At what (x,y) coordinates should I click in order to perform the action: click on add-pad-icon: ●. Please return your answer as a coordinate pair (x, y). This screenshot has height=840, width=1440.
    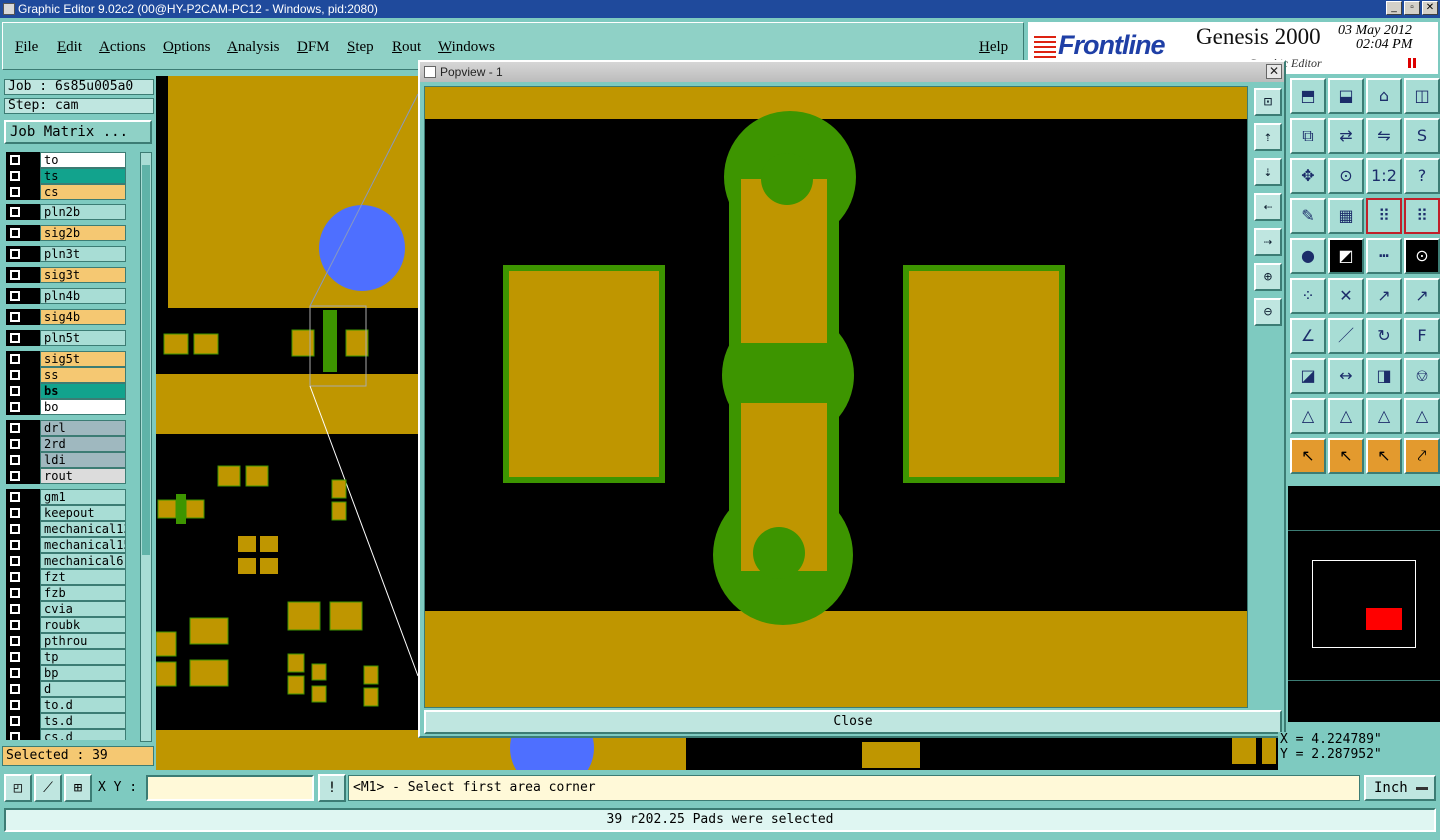
    Looking at the image, I should click on (1308, 256).